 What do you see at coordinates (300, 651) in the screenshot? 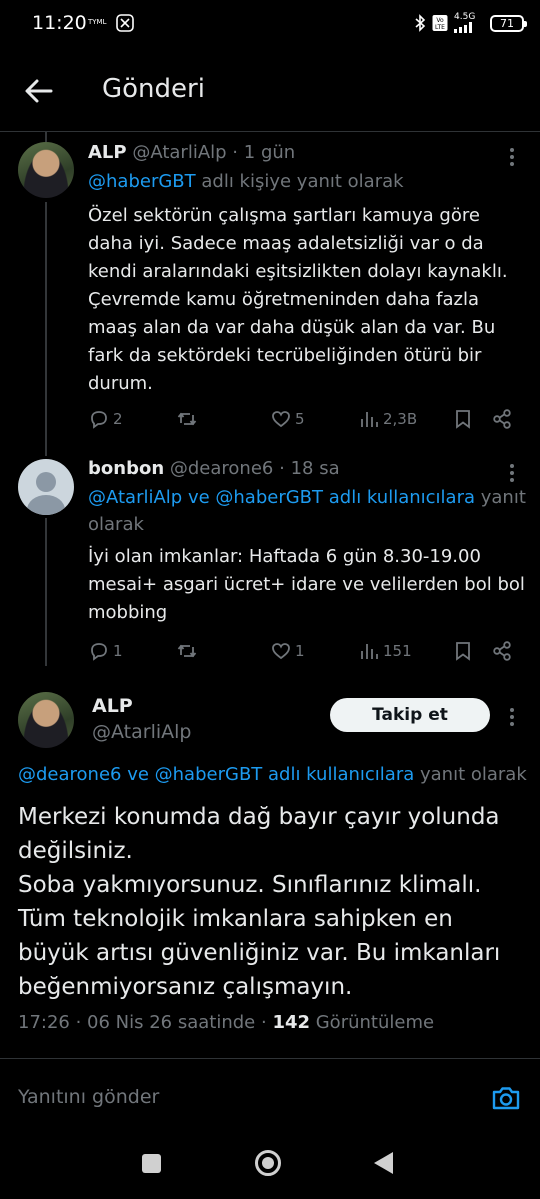
I see `like-count: 1` at bounding box center [300, 651].